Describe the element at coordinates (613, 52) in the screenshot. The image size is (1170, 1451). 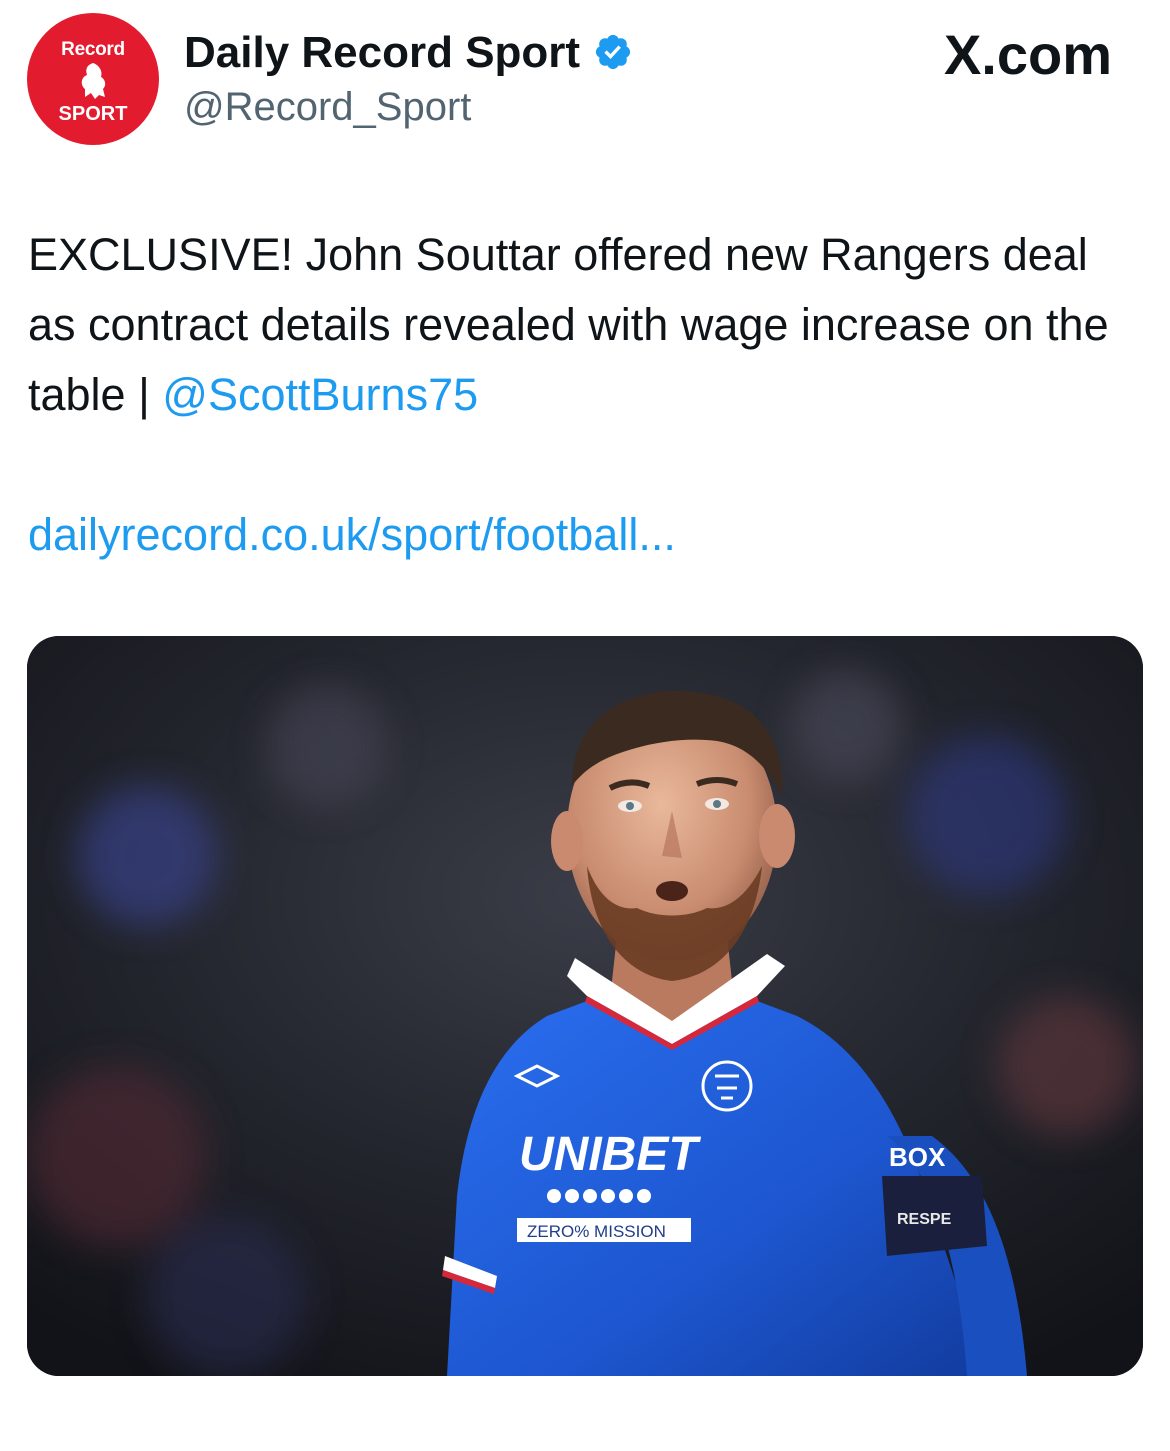
I see `verified-badge-icon` at that location.